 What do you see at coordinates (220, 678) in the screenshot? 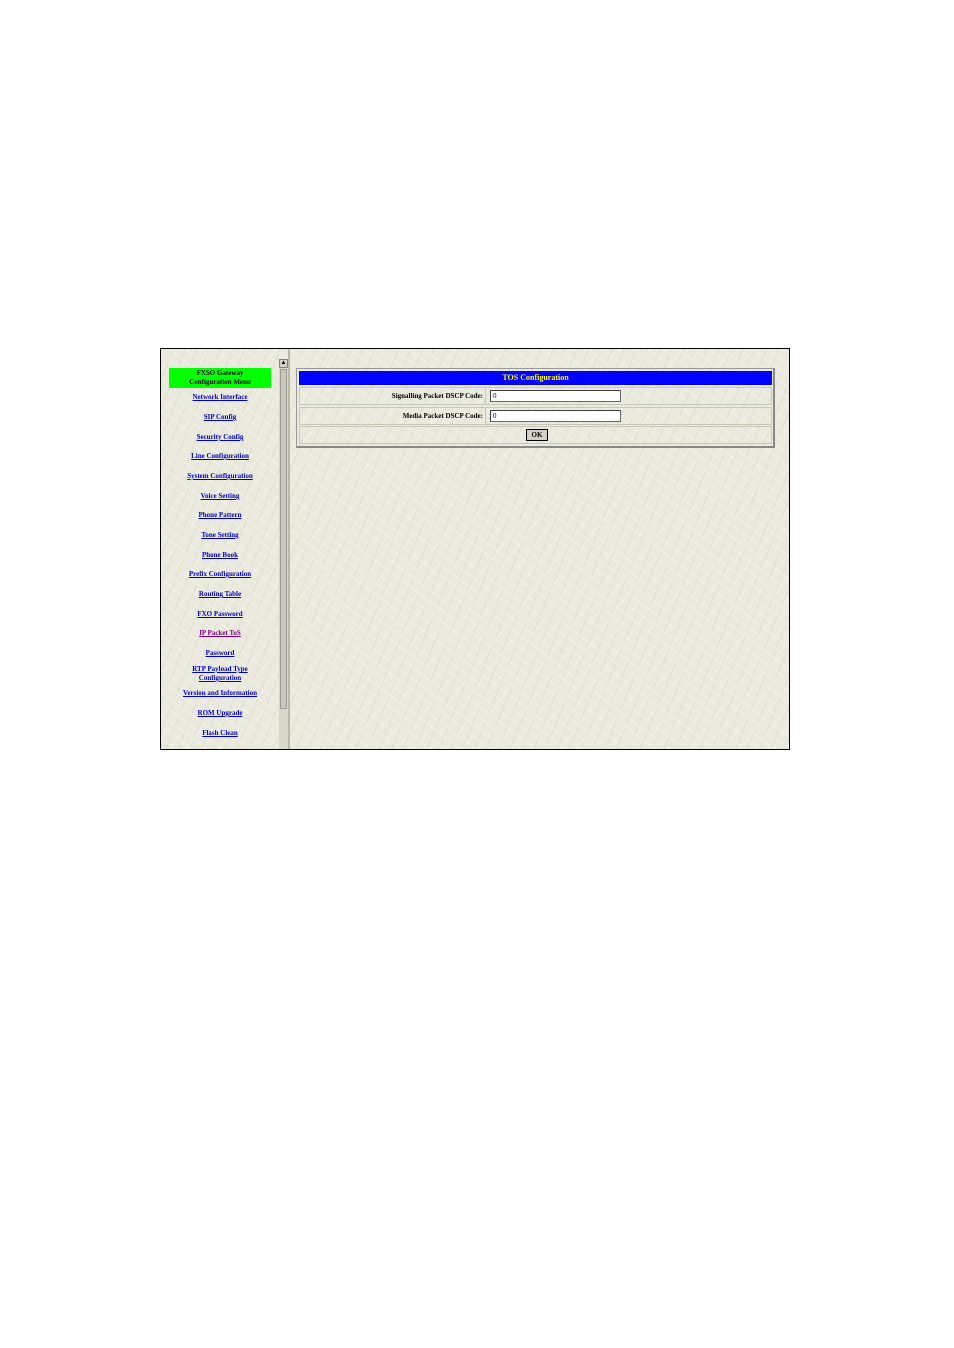
I see `rtp-payload-line2: Configuration` at bounding box center [220, 678].